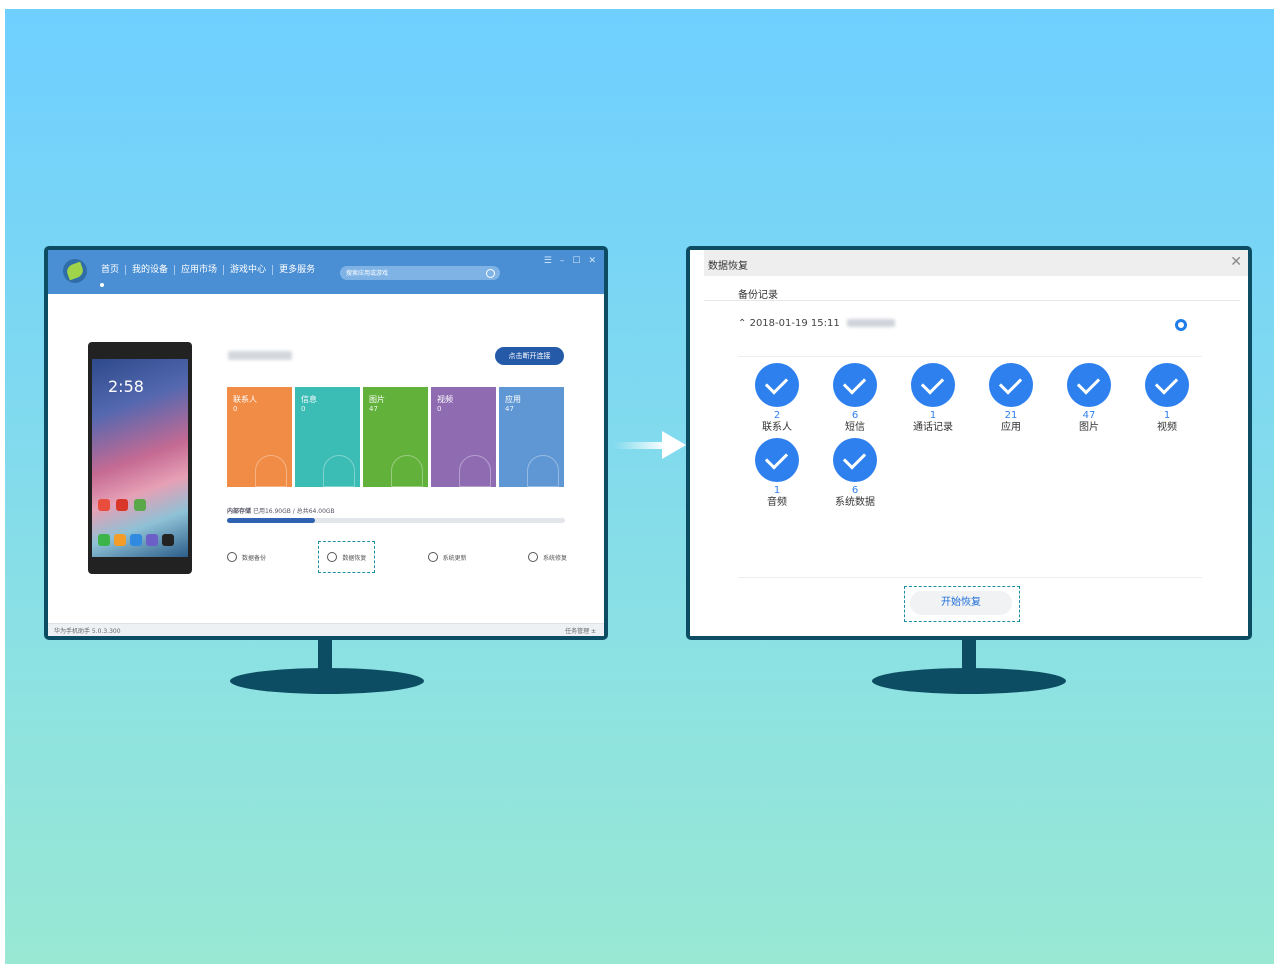  Describe the element at coordinates (969, 681) in the screenshot. I see `right-monitor-base` at that location.